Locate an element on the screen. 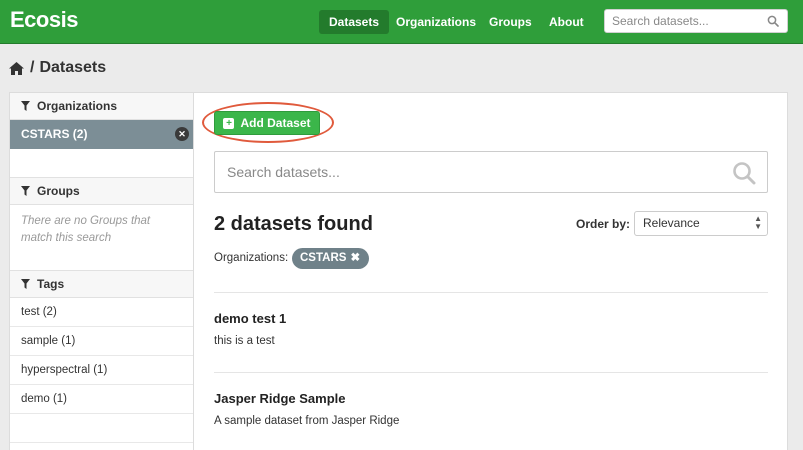 This screenshot has height=450, width=803. selected-organization: CSTARS (2) ✕ is located at coordinates (105, 134).